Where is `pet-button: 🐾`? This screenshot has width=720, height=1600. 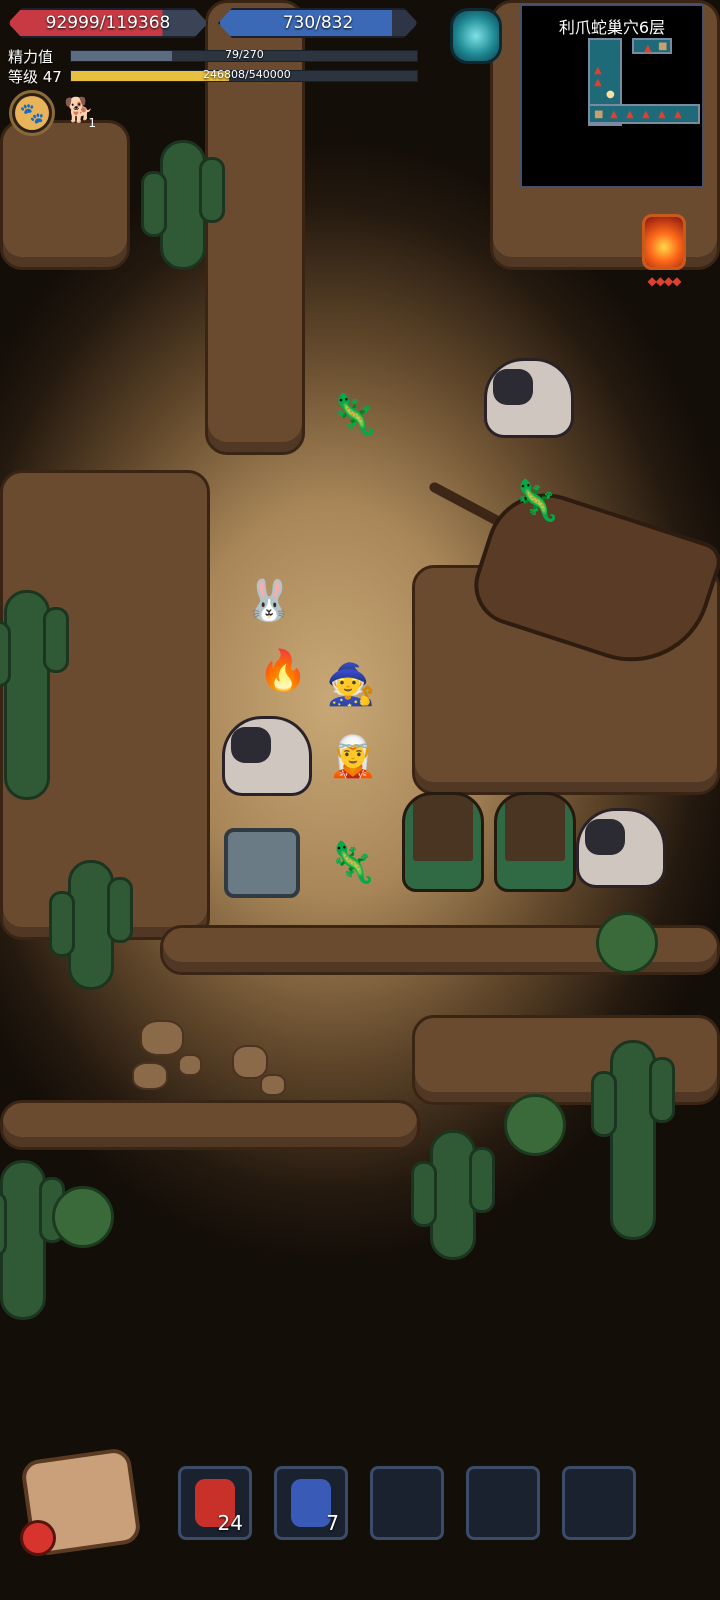
pet-button: 🐾 is located at coordinates (32, 113).